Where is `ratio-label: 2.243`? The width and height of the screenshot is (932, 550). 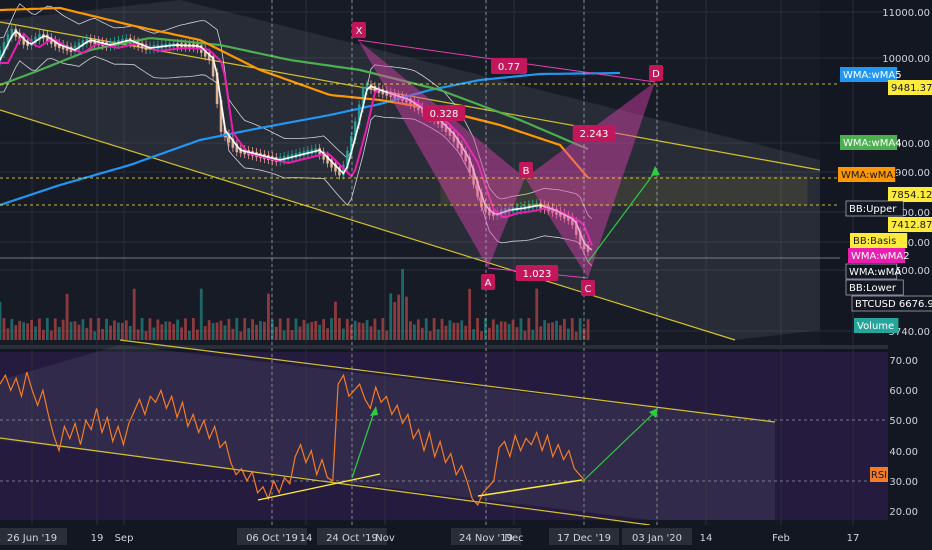
ratio-label: 2.243 is located at coordinates (594, 134).